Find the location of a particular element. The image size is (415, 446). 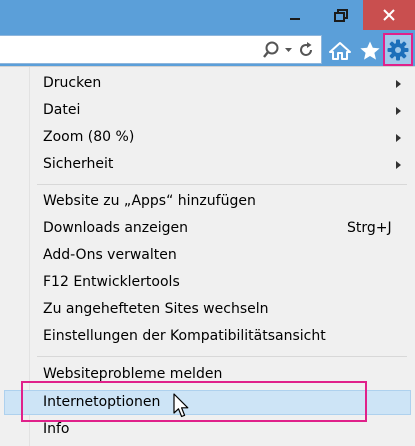

home-button is located at coordinates (340, 50).